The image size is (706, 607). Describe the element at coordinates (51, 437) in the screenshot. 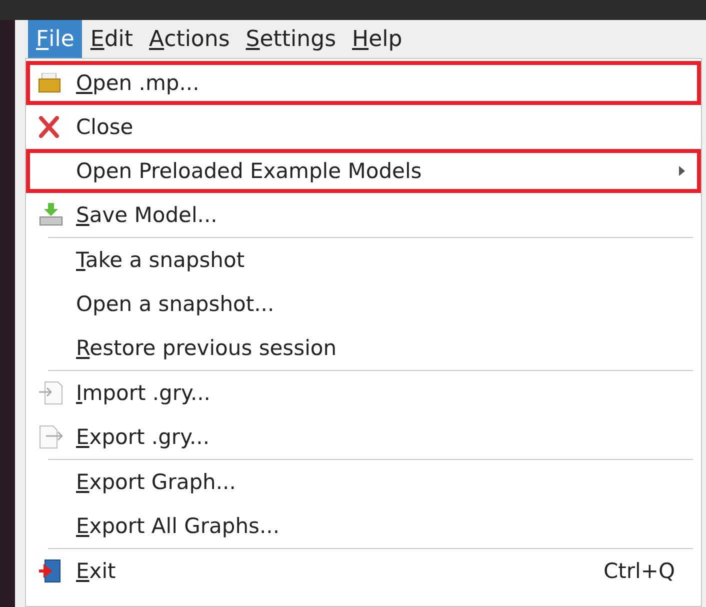

I see `document-export-icon` at that location.